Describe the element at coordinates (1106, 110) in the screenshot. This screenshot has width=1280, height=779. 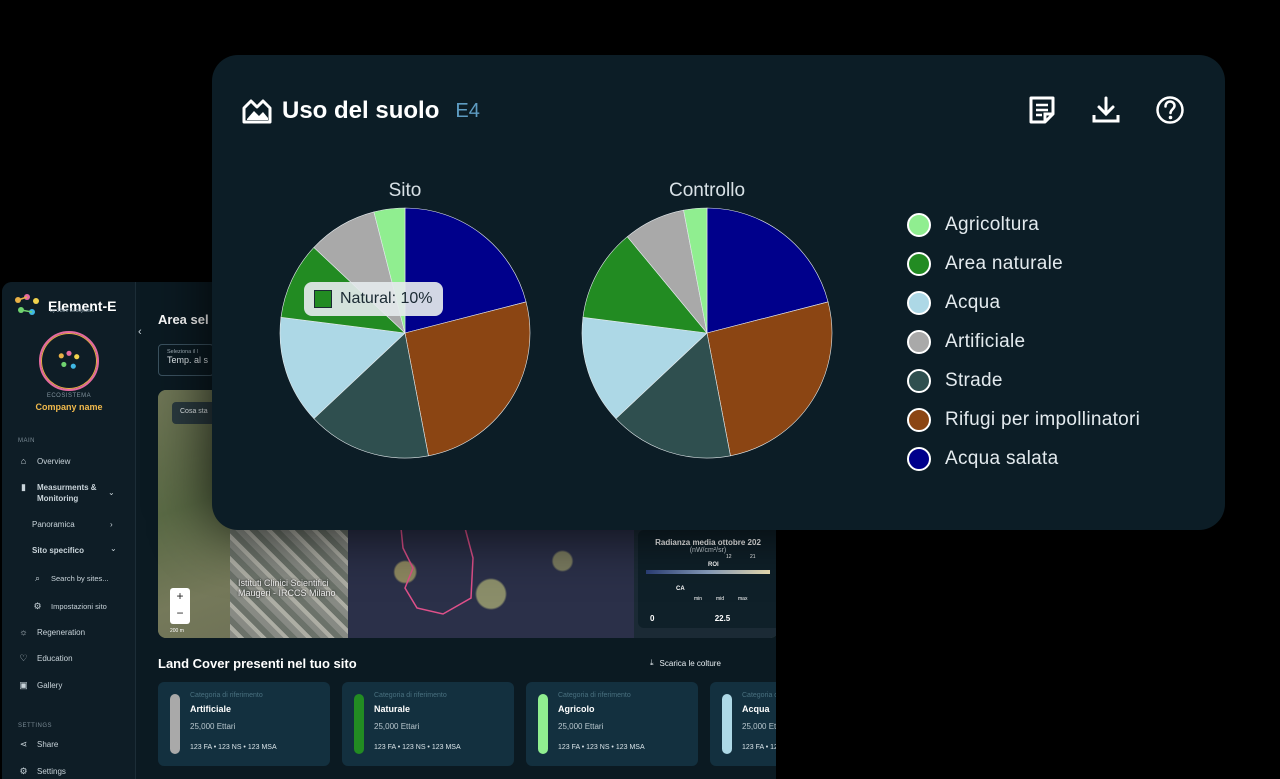
I see `download-icon` at that location.